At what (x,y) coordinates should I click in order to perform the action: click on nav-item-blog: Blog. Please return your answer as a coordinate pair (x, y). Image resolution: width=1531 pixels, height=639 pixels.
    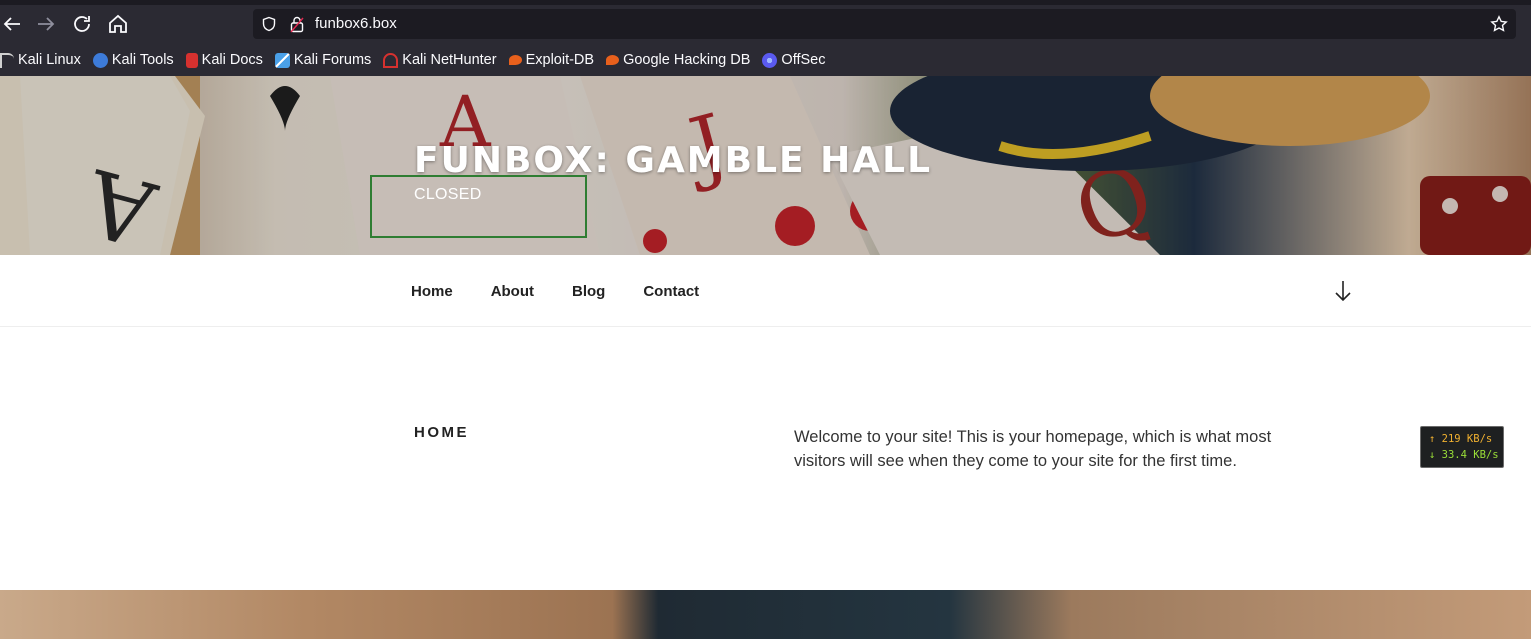
    Looking at the image, I should click on (588, 291).